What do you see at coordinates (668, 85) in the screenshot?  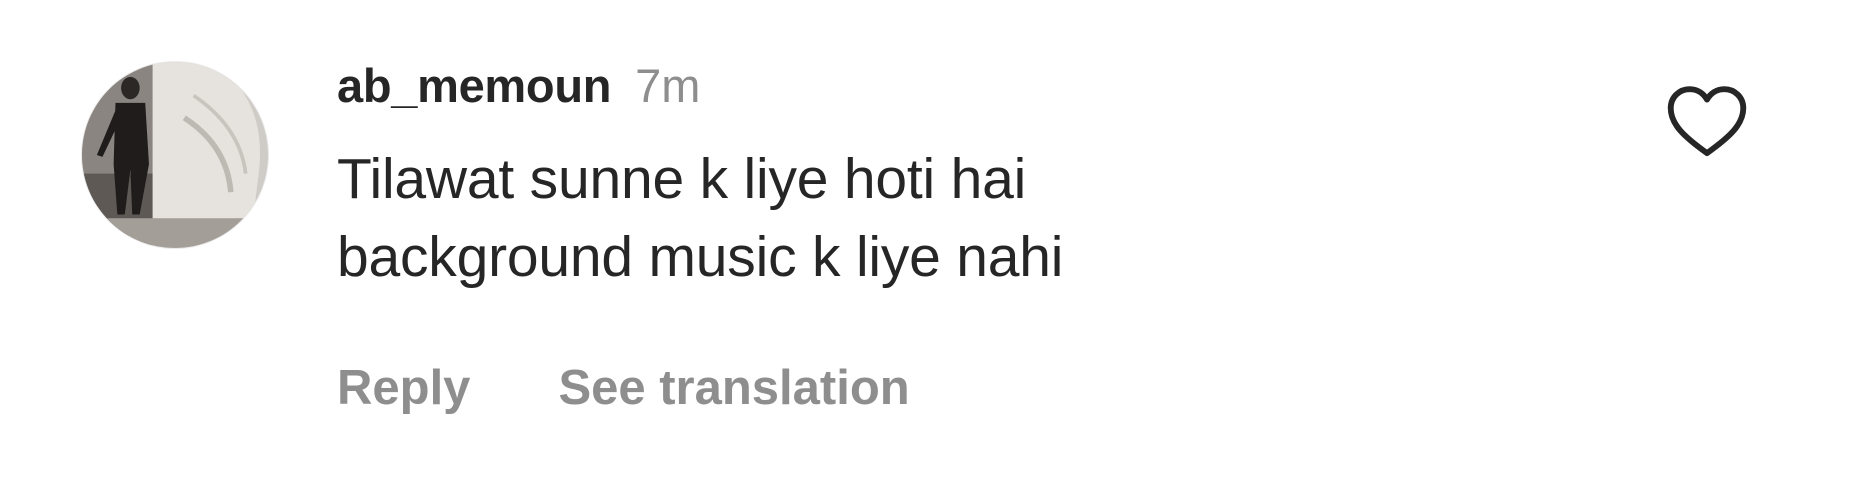 I see `comment-timestamp: 7m` at bounding box center [668, 85].